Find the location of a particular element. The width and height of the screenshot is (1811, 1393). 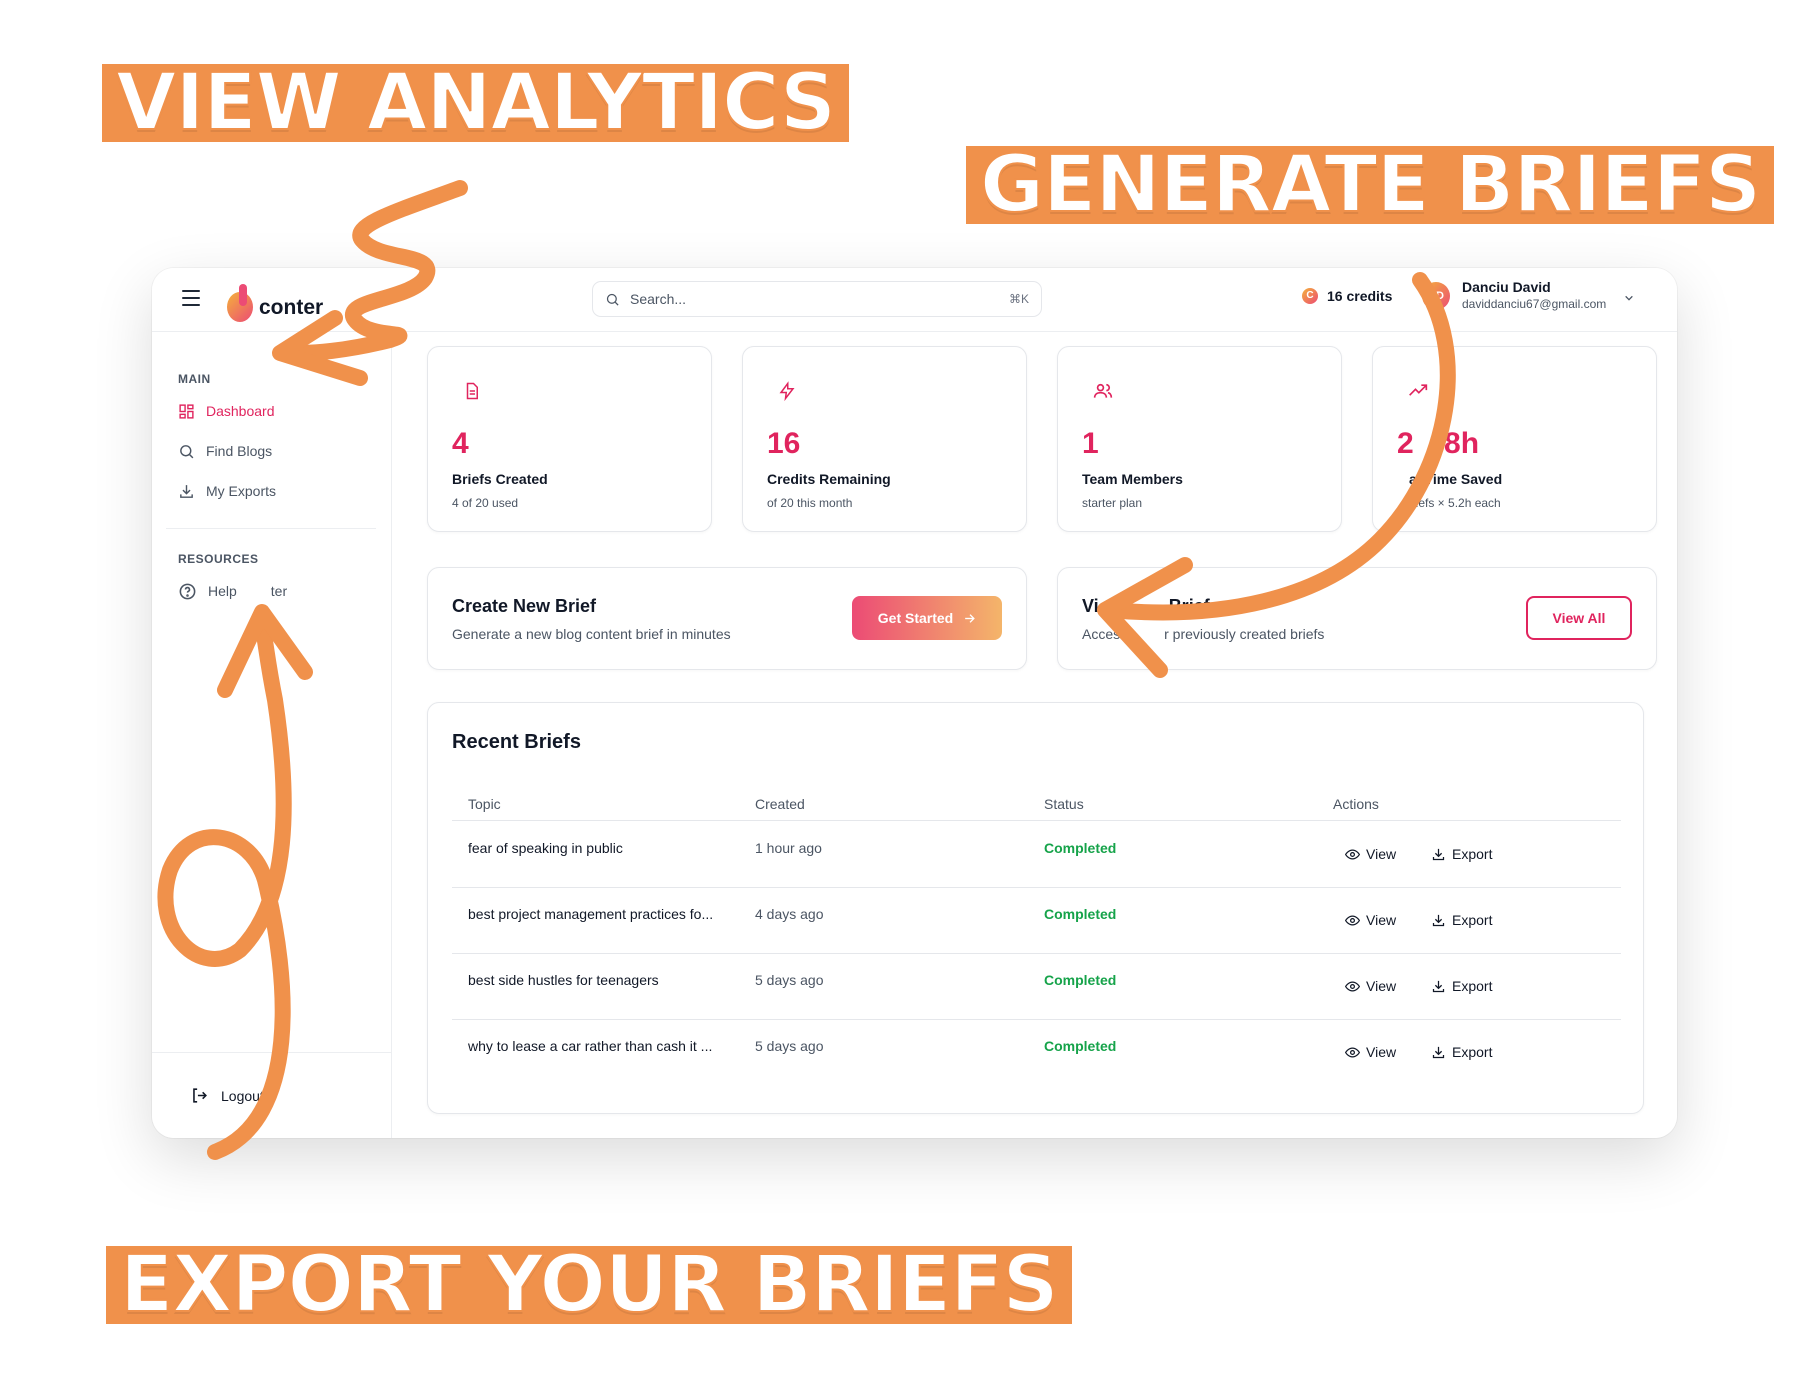

stat-label: Team Members is located at coordinates (1132, 479).